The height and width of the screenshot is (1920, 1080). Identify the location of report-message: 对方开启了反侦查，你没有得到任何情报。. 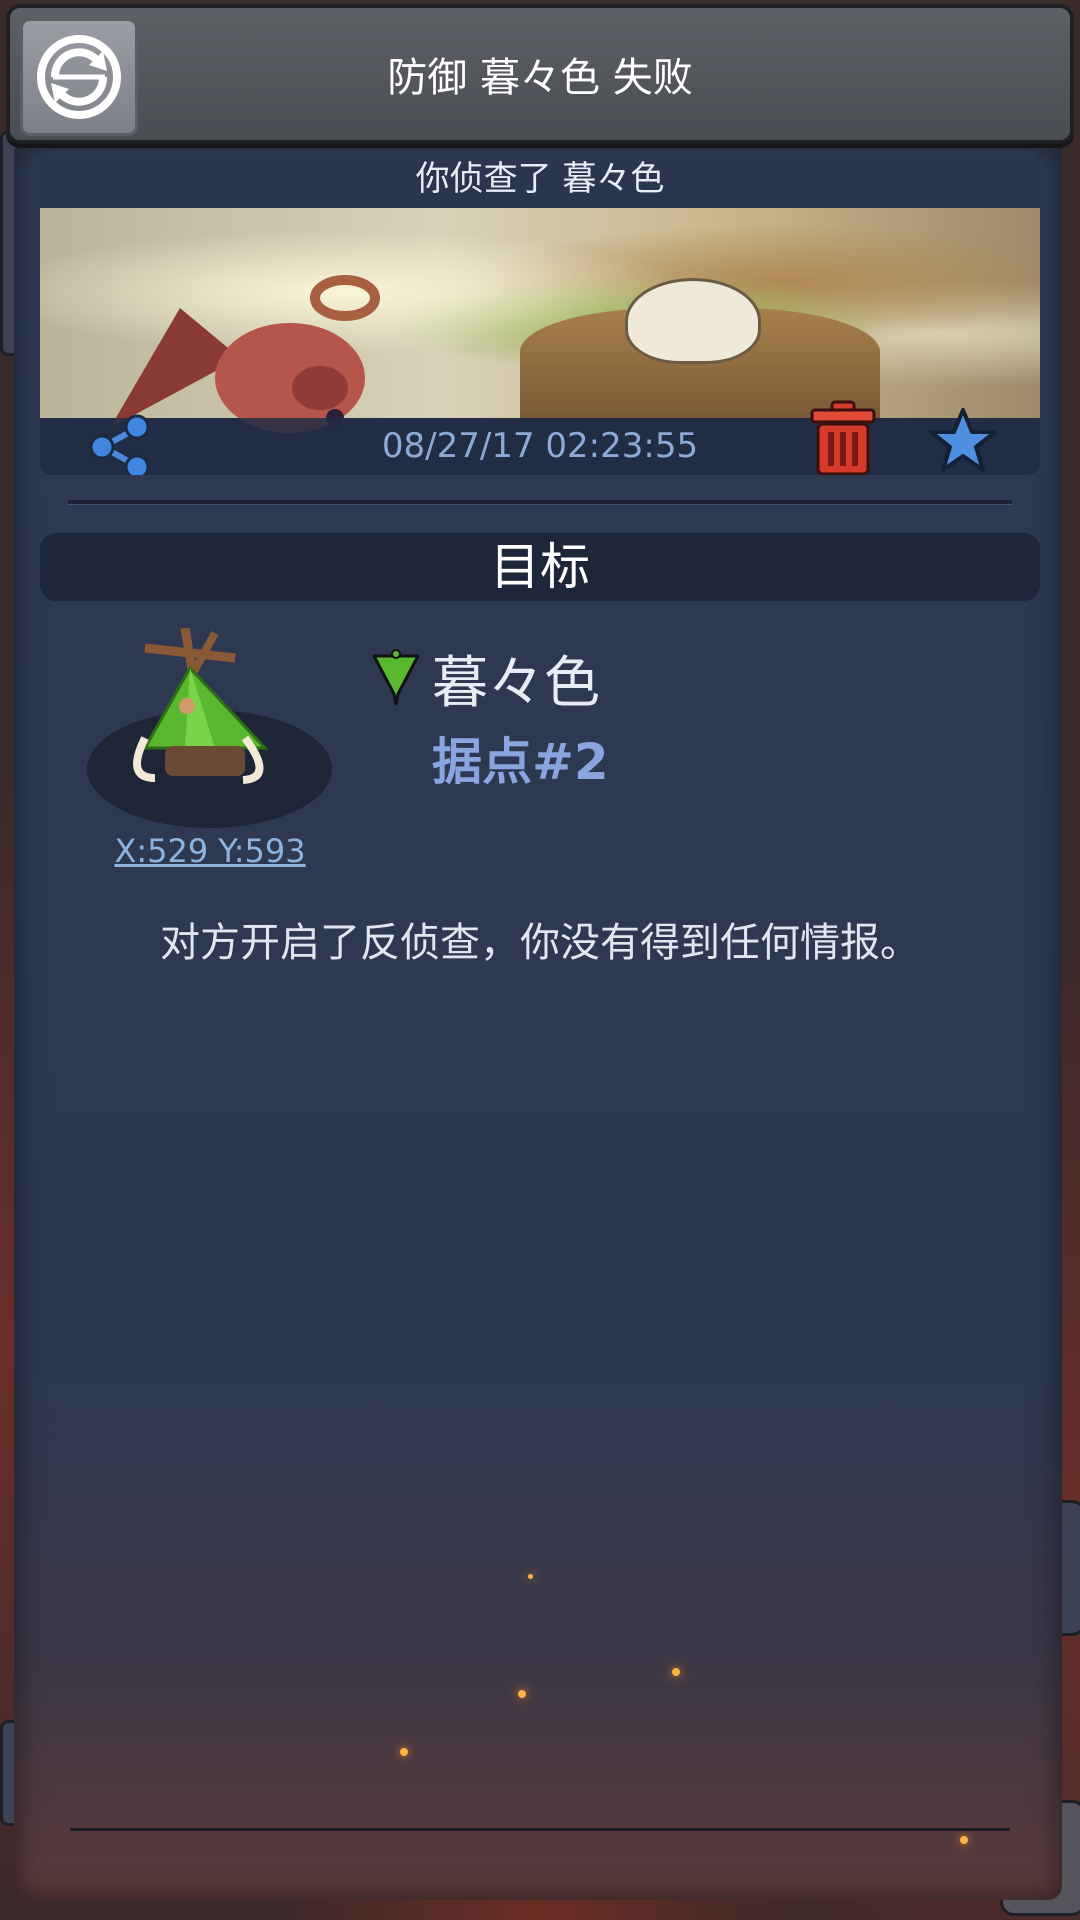
(540, 943).